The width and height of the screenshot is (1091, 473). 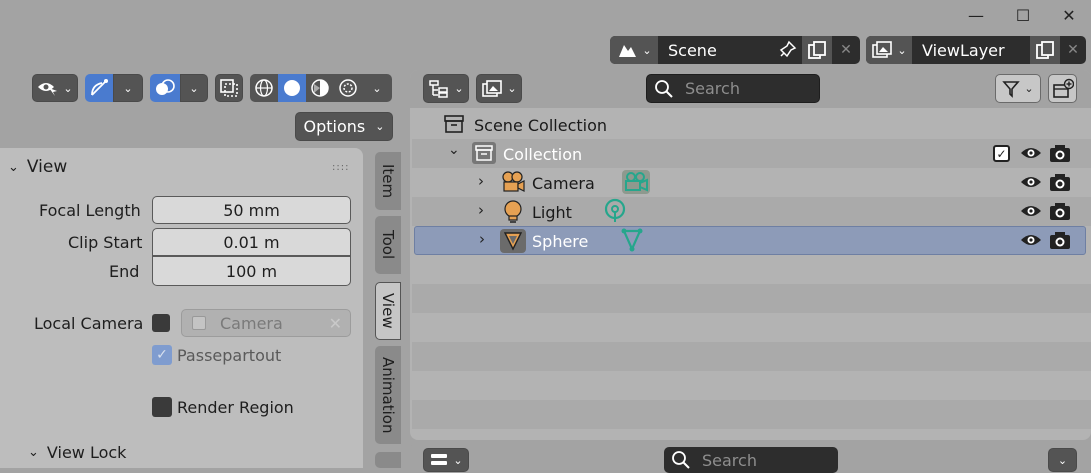 I want to click on outliner-row-camera: › Camera, so click(x=751, y=182).